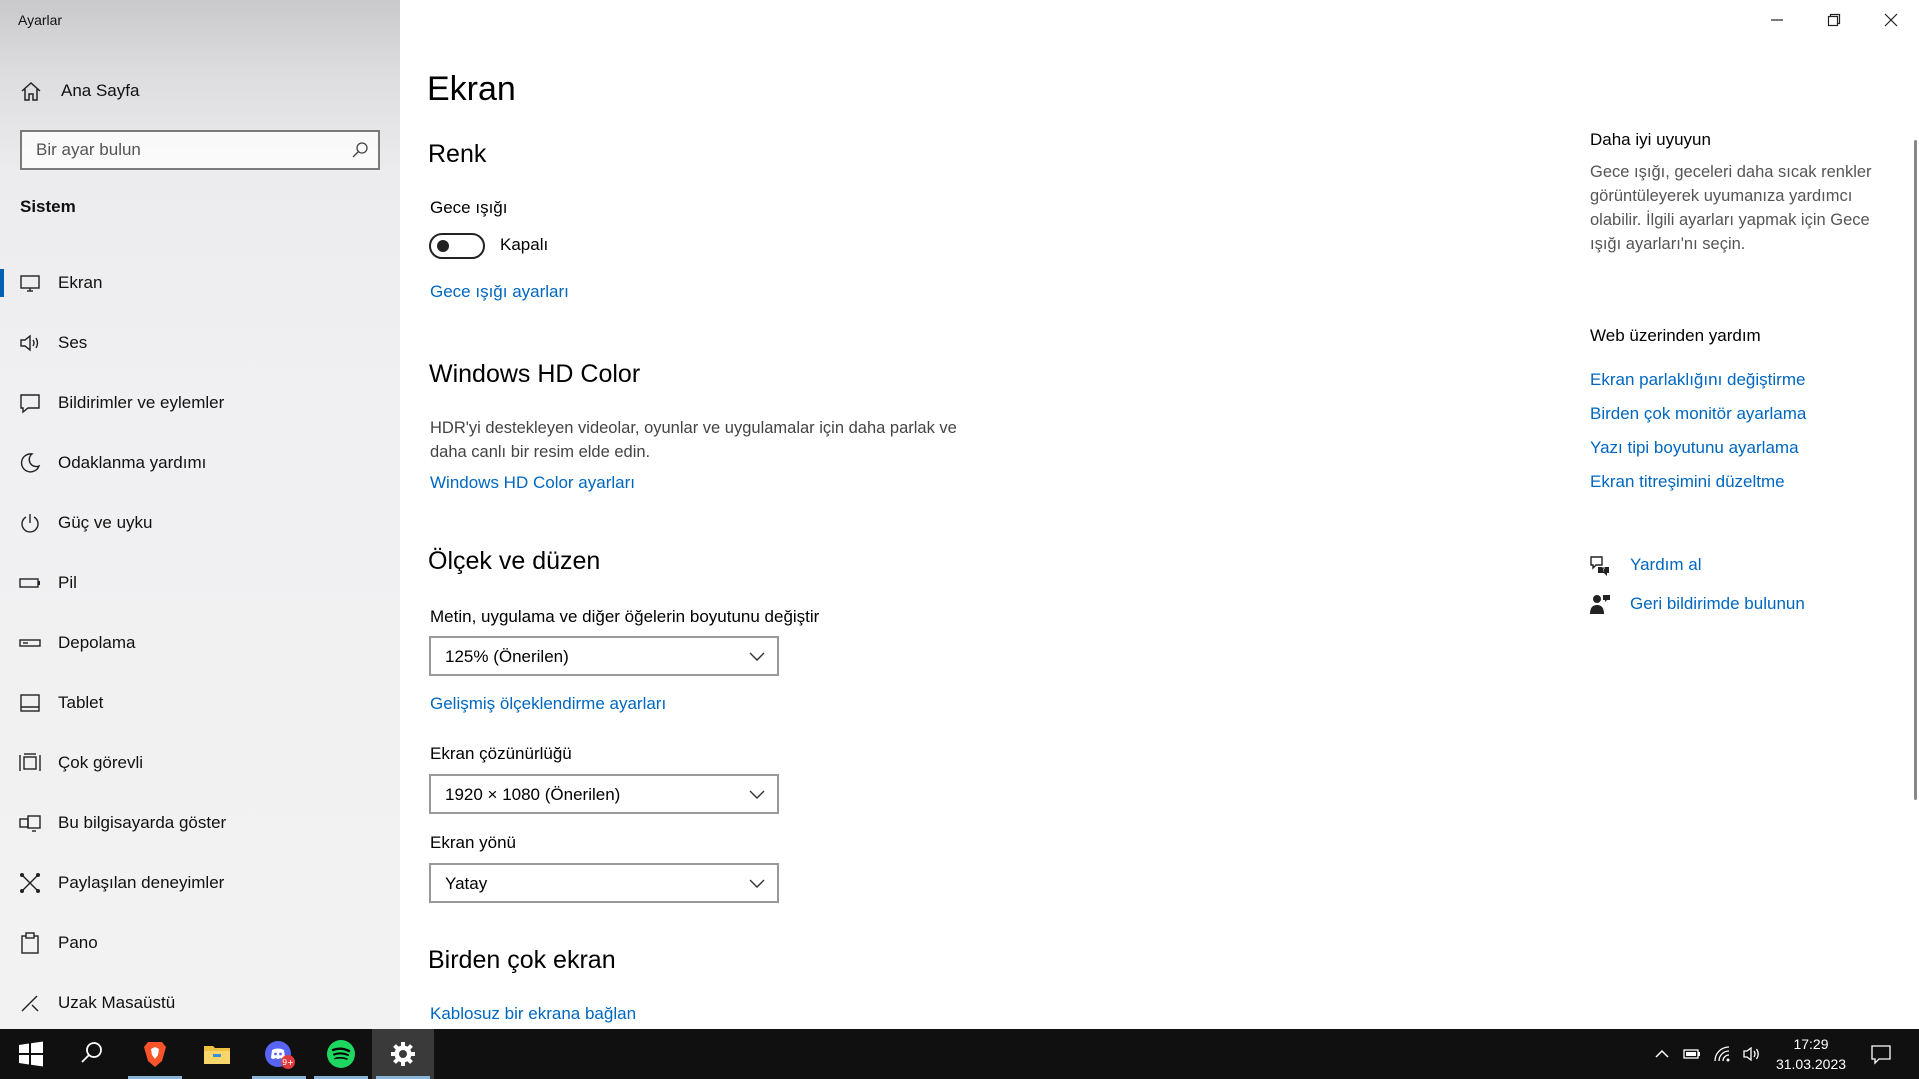 Image resolution: width=1919 pixels, height=1079 pixels. I want to click on sidebar-item-projecting: Bu bilgisayarda göster, so click(200, 823).